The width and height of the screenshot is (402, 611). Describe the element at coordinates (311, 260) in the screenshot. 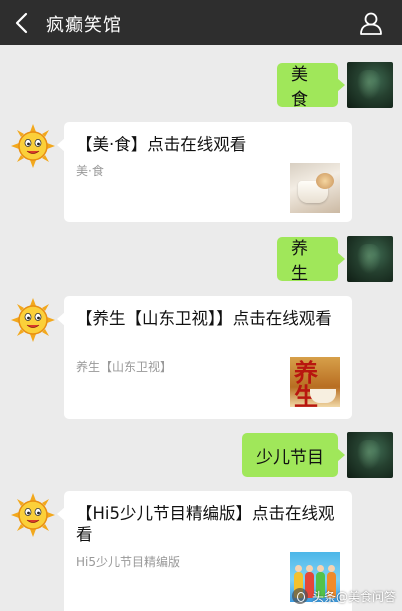

I see `sent-message-bubble: 养生` at that location.